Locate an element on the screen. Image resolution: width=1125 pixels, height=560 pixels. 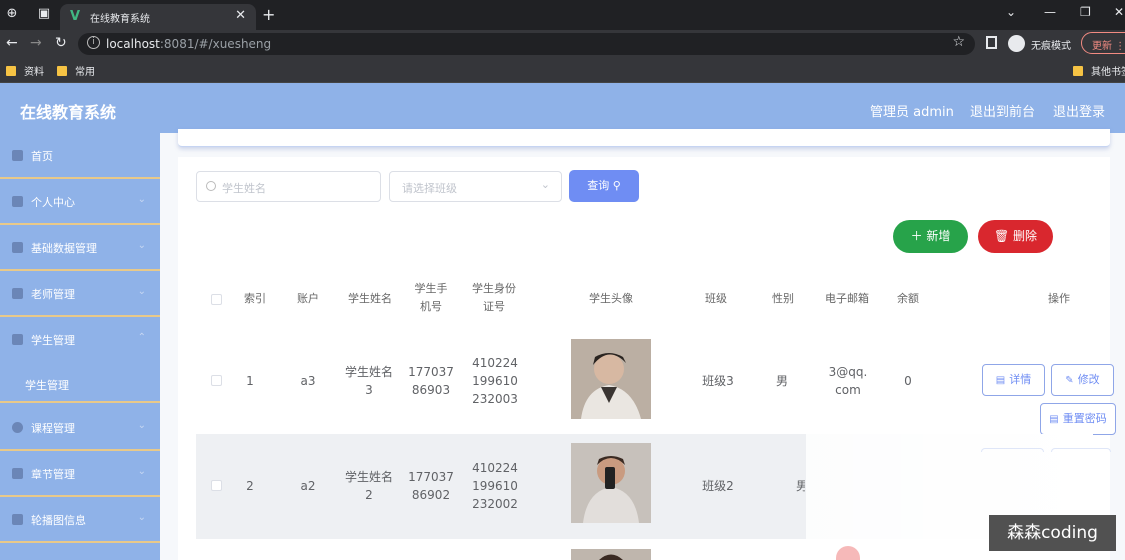
forward-icon: → is located at coordinates (36, 43).